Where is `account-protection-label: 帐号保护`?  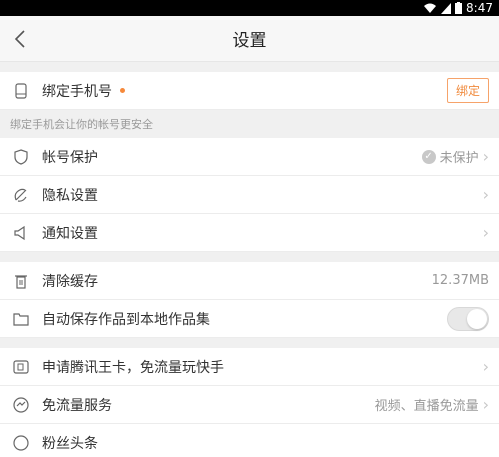
account-protection-label: 帐号保护 is located at coordinates (70, 157).